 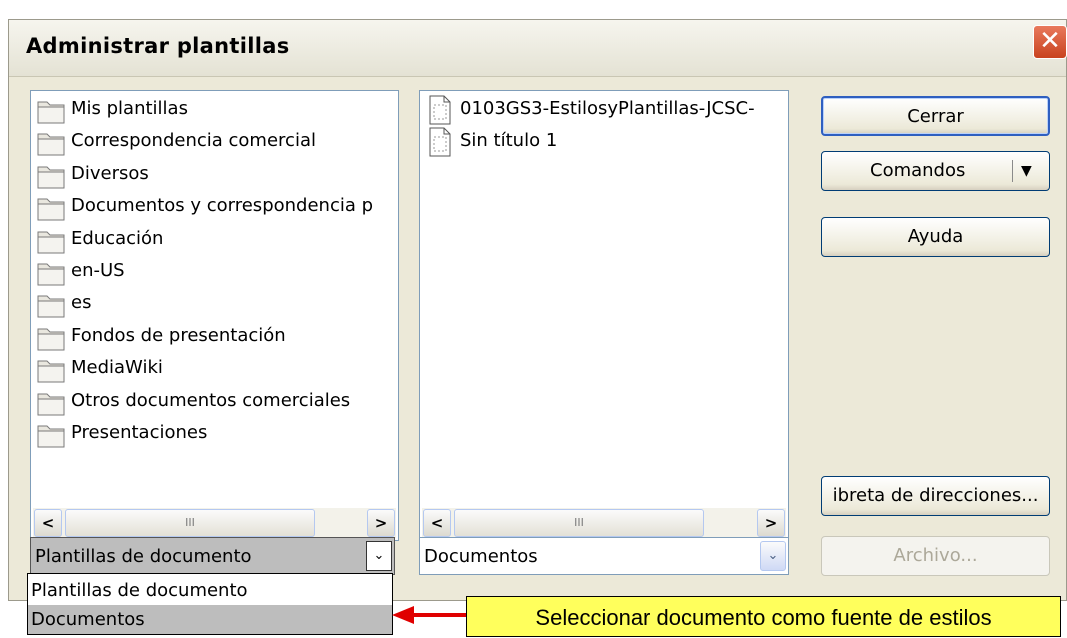 What do you see at coordinates (538, 48) in the screenshot?
I see `title-bar: Administrar plantillas ✕` at bounding box center [538, 48].